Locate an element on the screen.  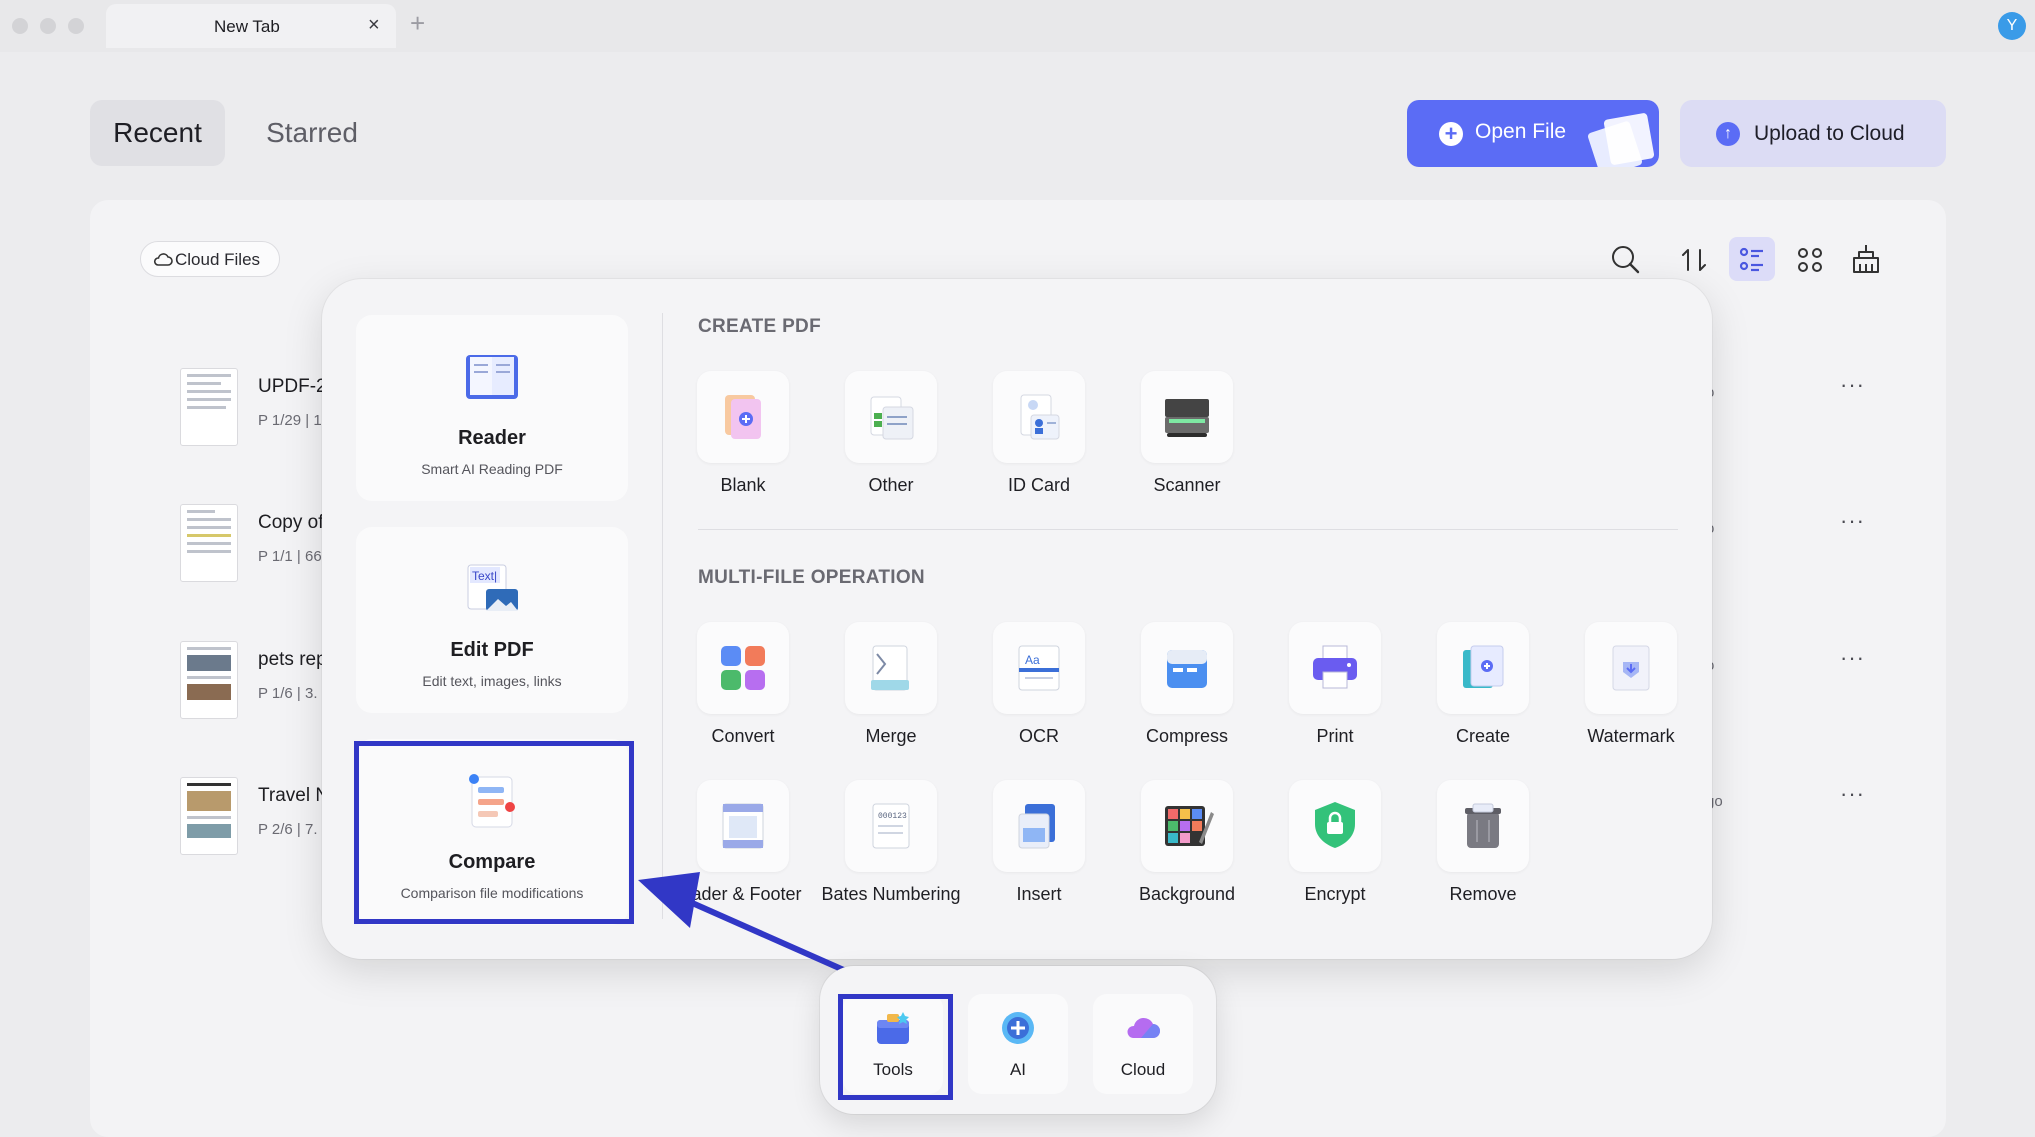
dock-label: AI is located at coordinates (1018, 1069).